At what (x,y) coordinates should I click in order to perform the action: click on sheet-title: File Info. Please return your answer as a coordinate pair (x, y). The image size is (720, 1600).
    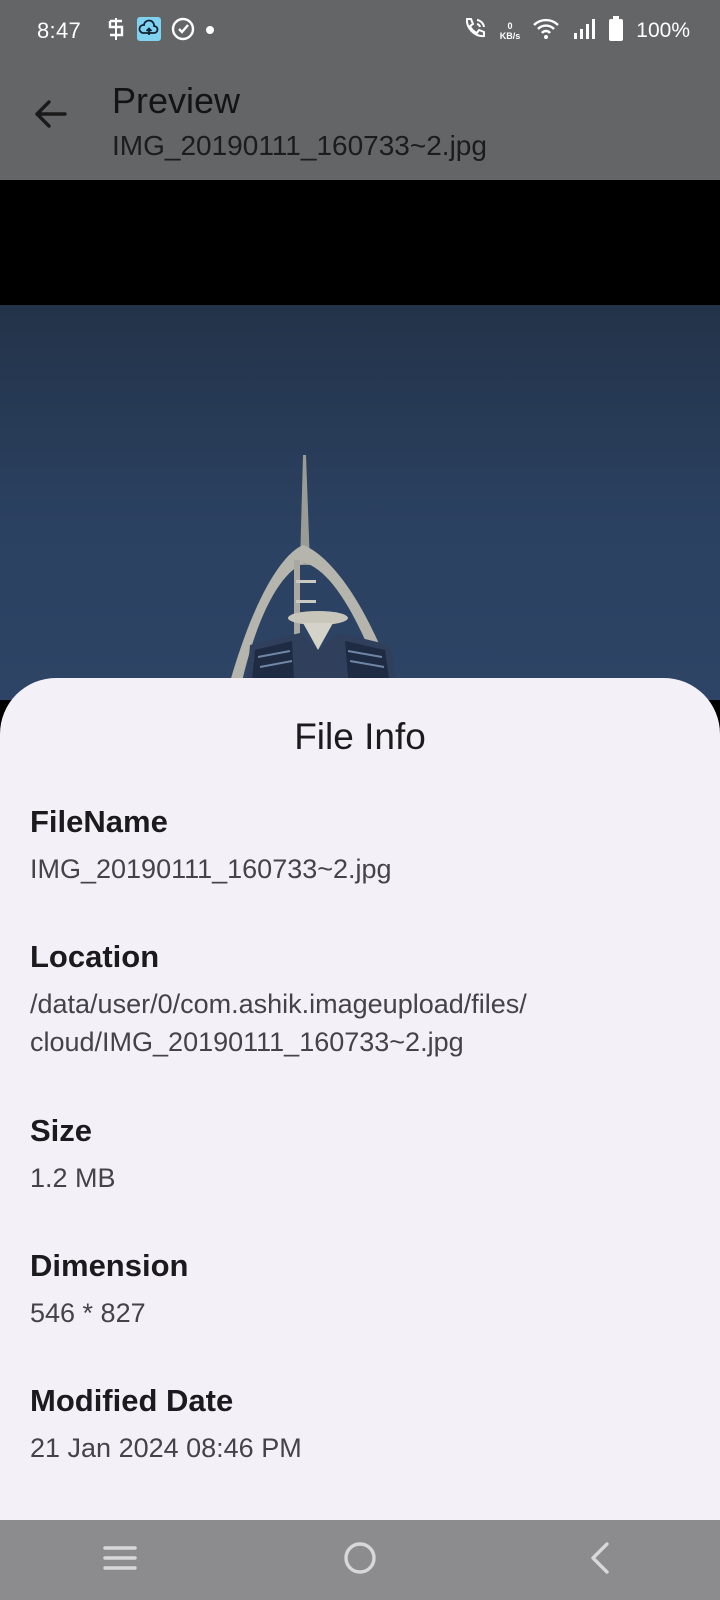
    Looking at the image, I should click on (360, 736).